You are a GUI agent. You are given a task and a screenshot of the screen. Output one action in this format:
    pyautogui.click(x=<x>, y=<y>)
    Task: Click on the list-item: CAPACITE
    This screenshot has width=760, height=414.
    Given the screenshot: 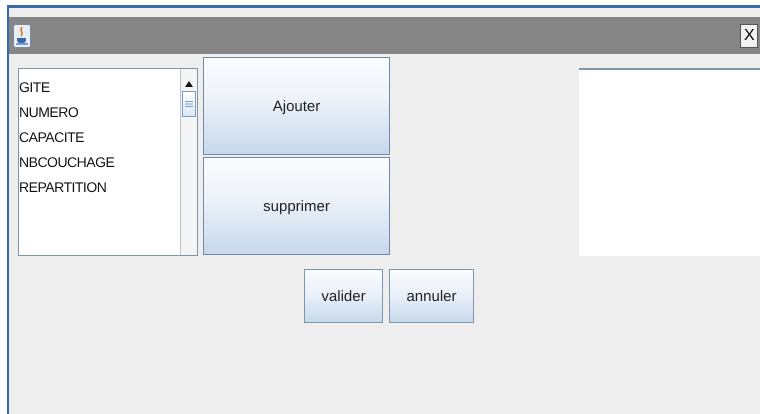 What is the action you would take?
    pyautogui.click(x=99, y=137)
    